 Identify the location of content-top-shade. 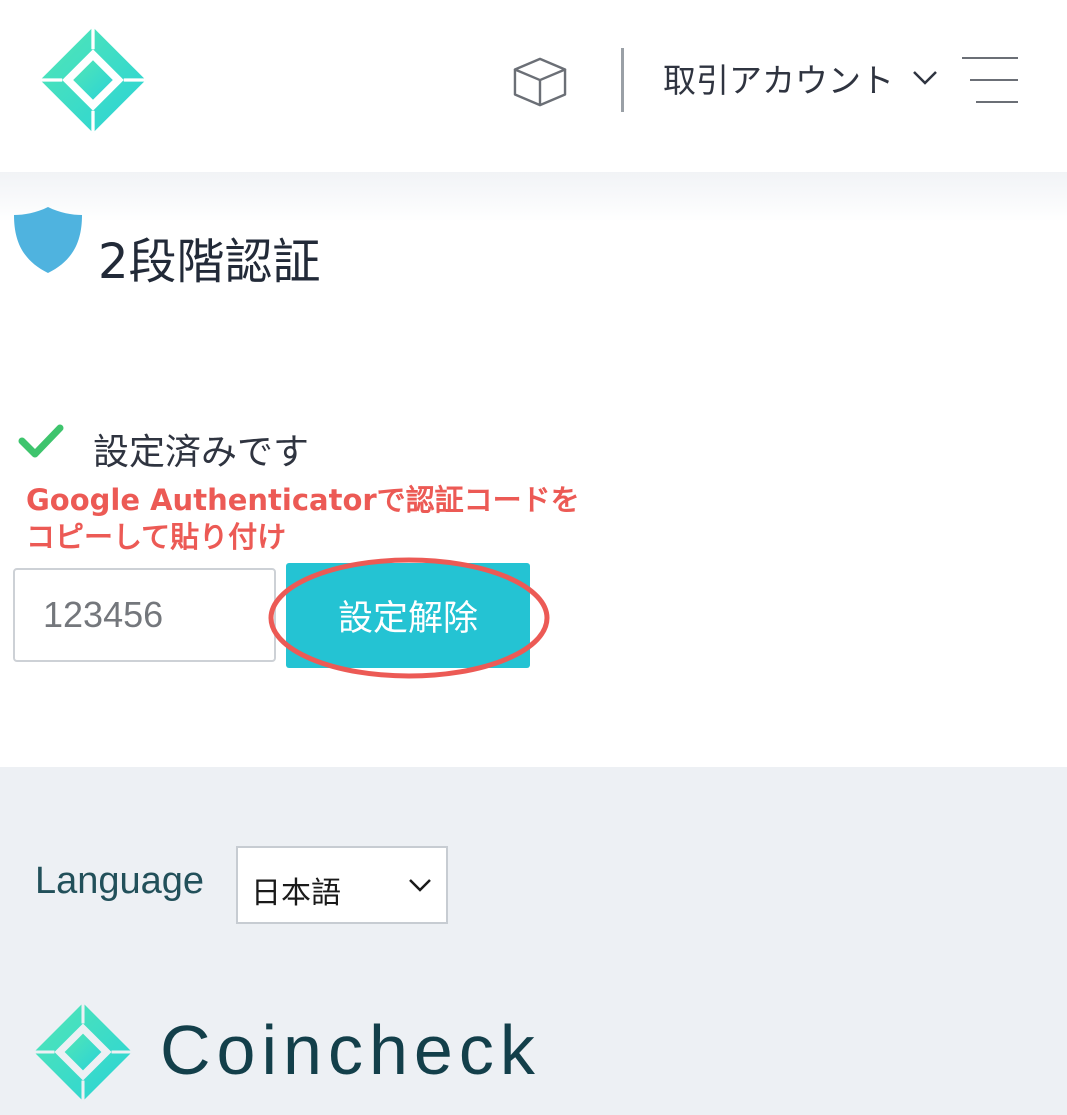
(533, 197).